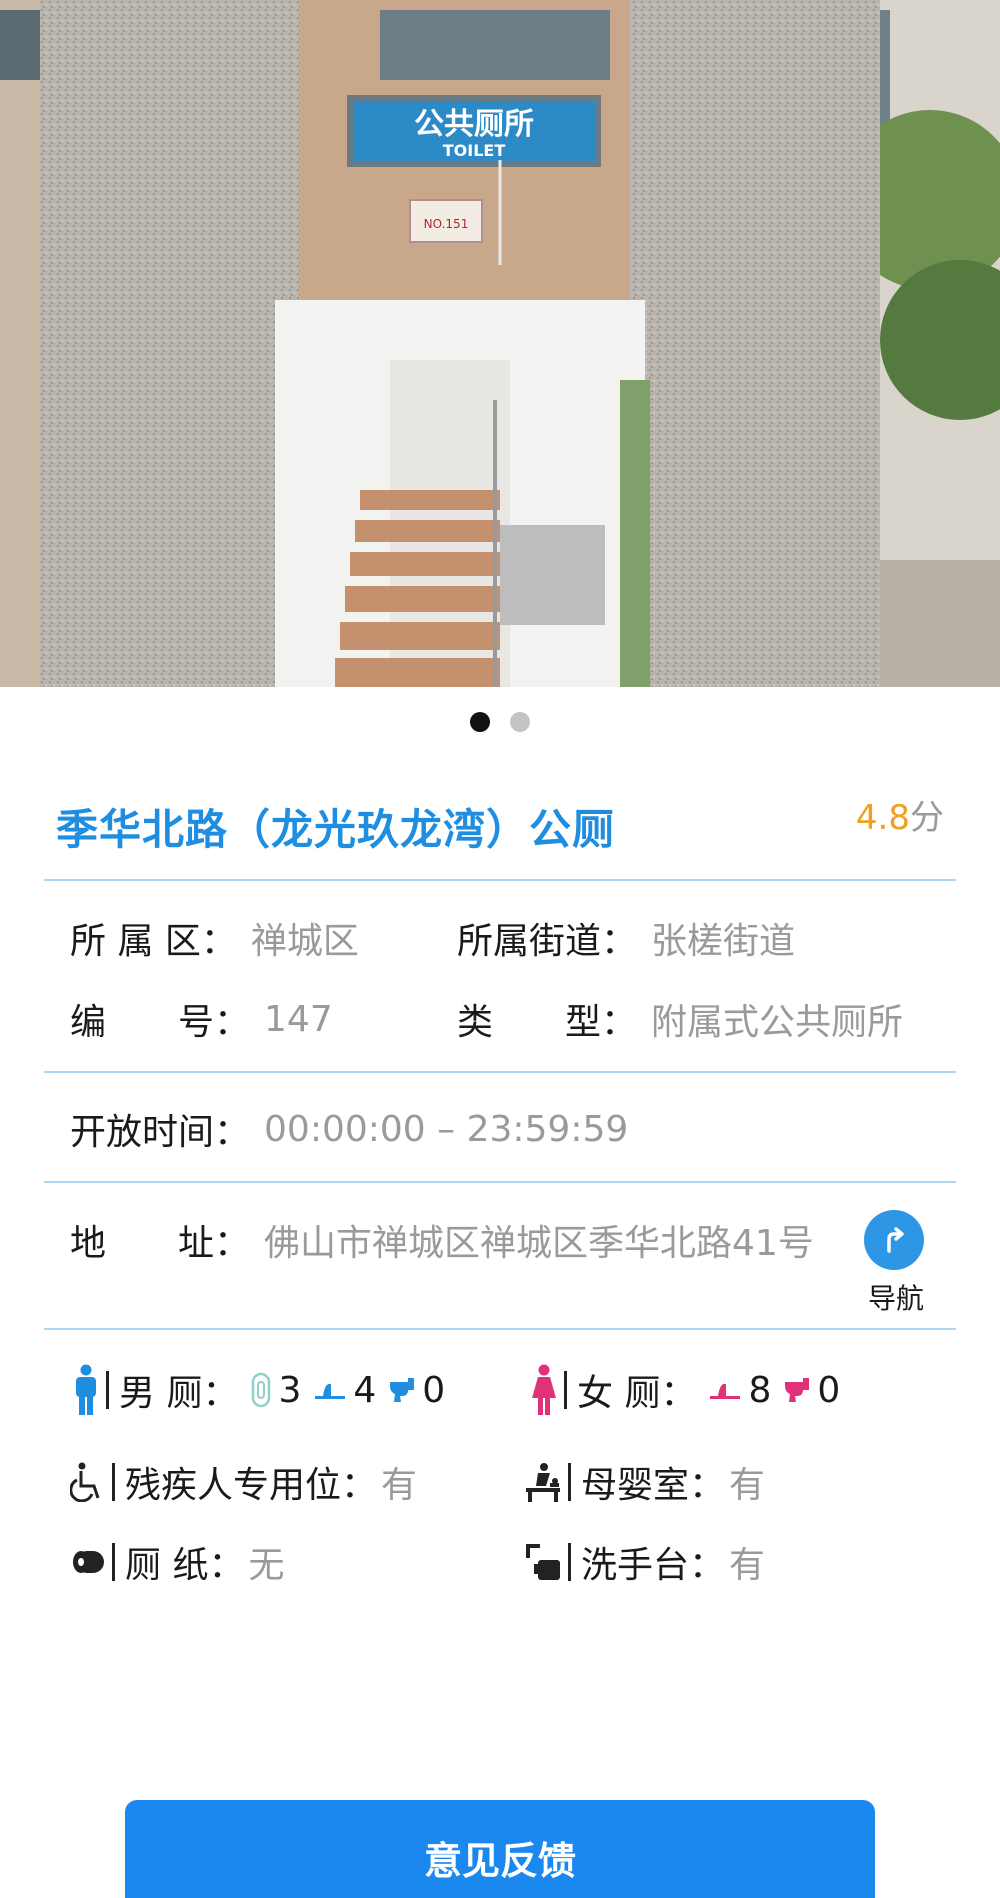 Image resolution: width=1000 pixels, height=1898 pixels. I want to click on toilet-name: 季华北路（龙光玖龙湾）公厕, so click(336, 829).